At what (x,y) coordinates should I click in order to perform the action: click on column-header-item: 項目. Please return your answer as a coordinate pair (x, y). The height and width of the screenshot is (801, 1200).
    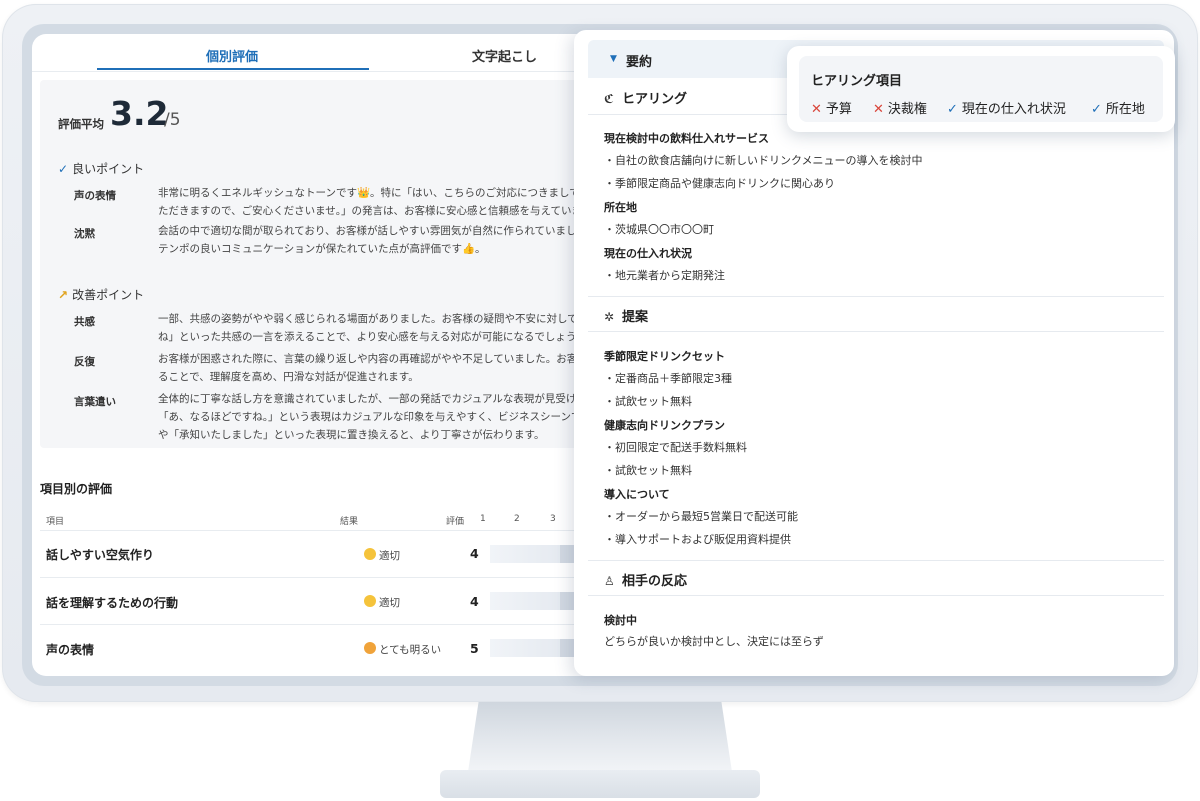
    Looking at the image, I should click on (55, 522).